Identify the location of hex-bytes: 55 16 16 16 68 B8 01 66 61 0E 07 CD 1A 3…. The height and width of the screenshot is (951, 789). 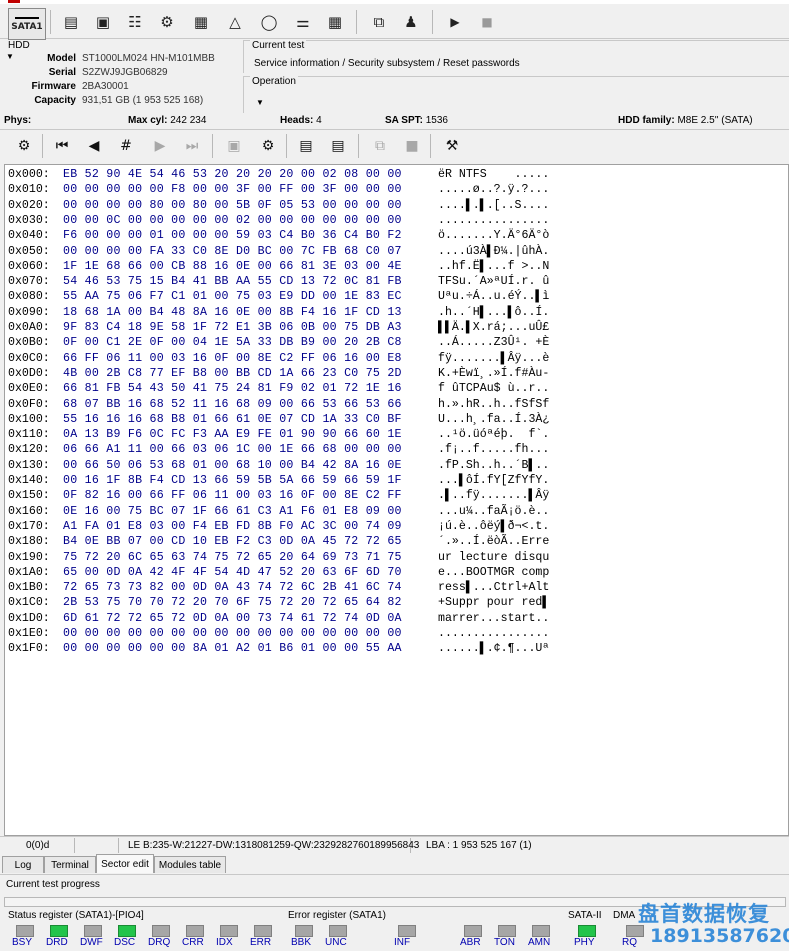
(232, 419).